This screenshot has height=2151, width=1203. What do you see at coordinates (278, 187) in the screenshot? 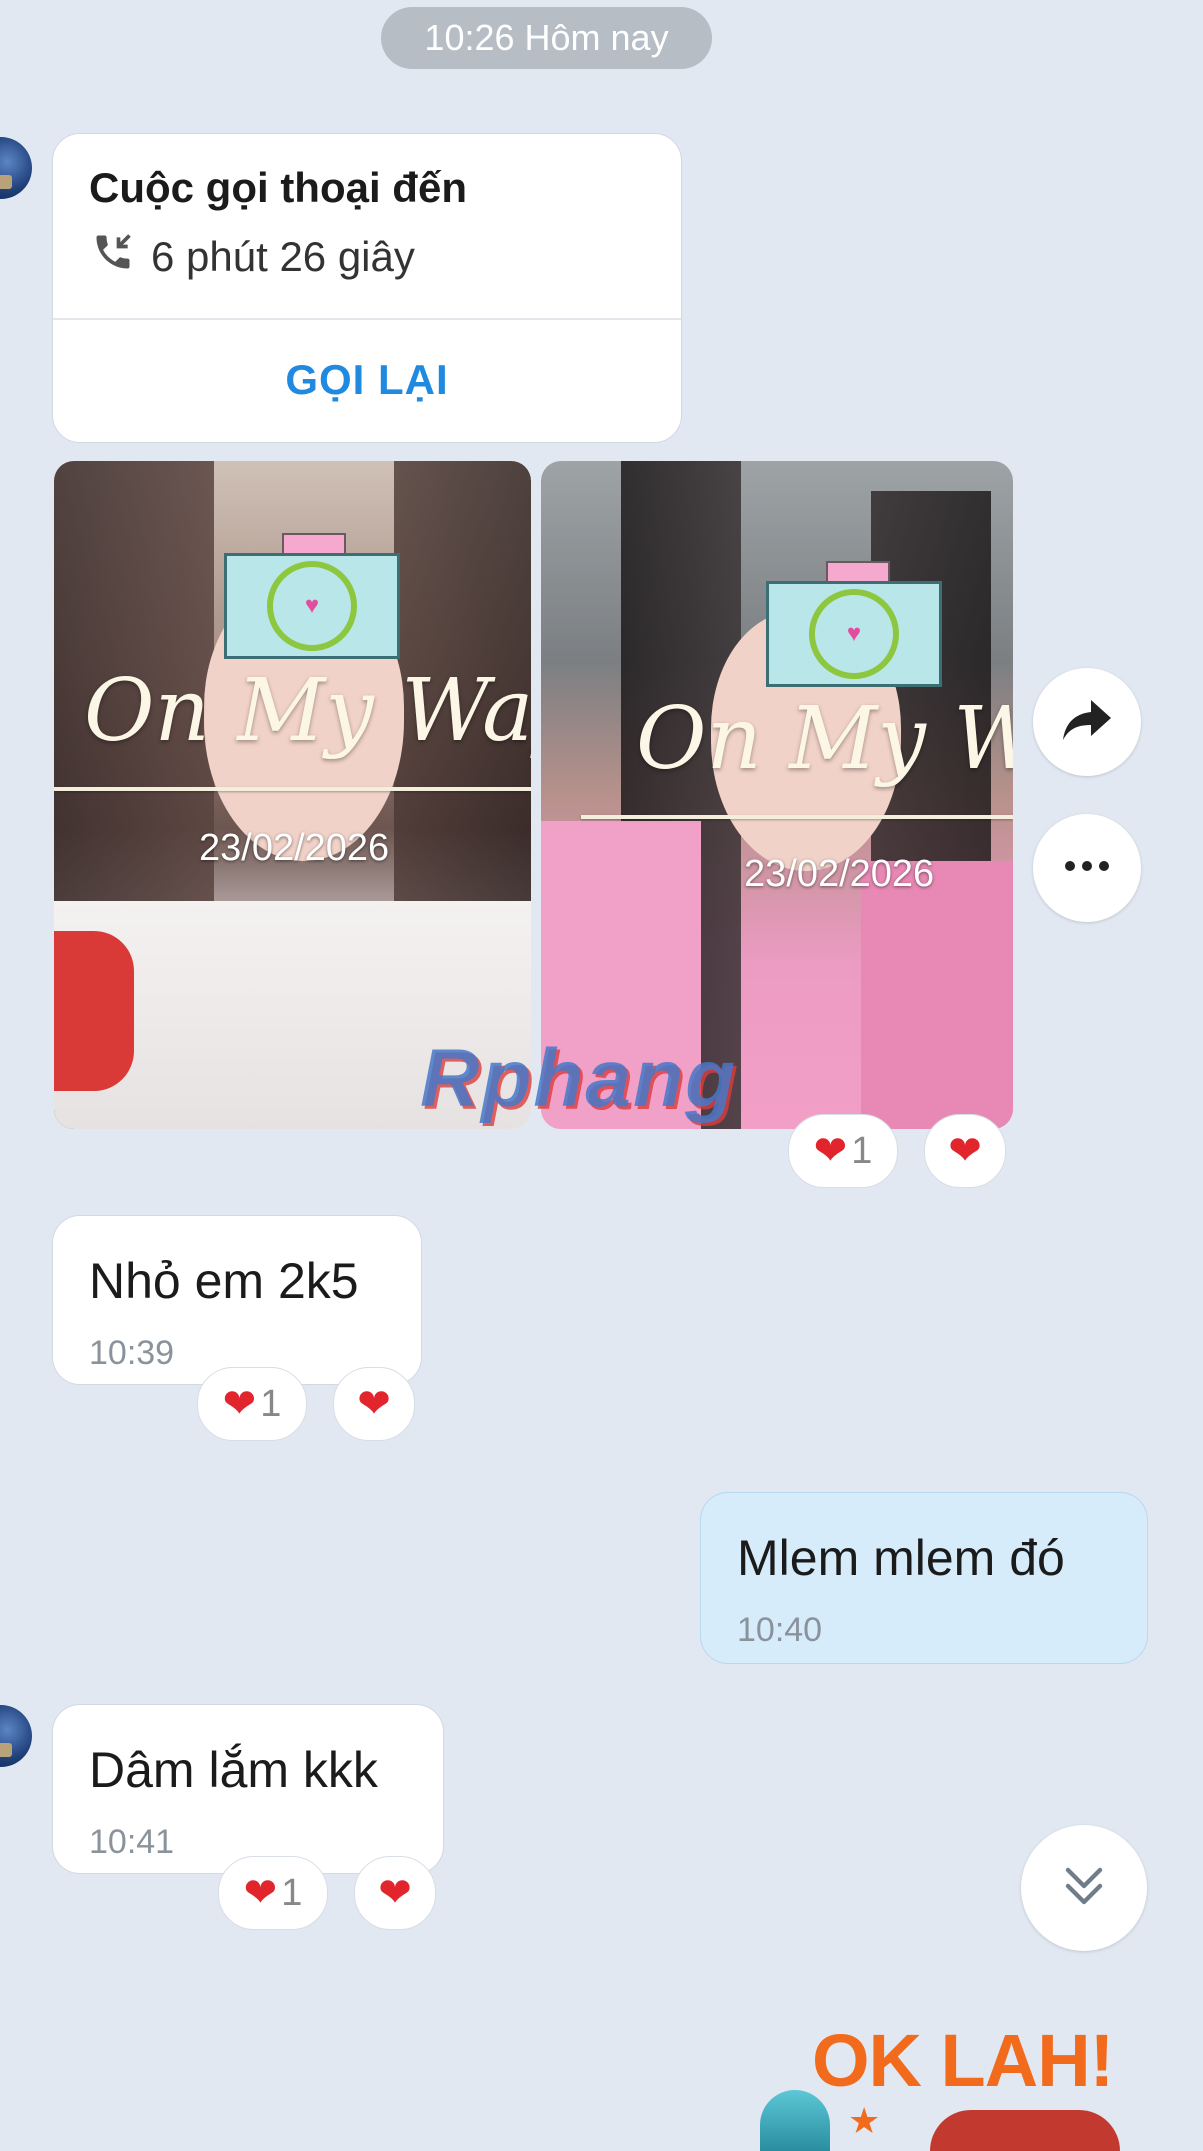
I see `call-title: Cuộc gọi thoại đến` at bounding box center [278, 187].